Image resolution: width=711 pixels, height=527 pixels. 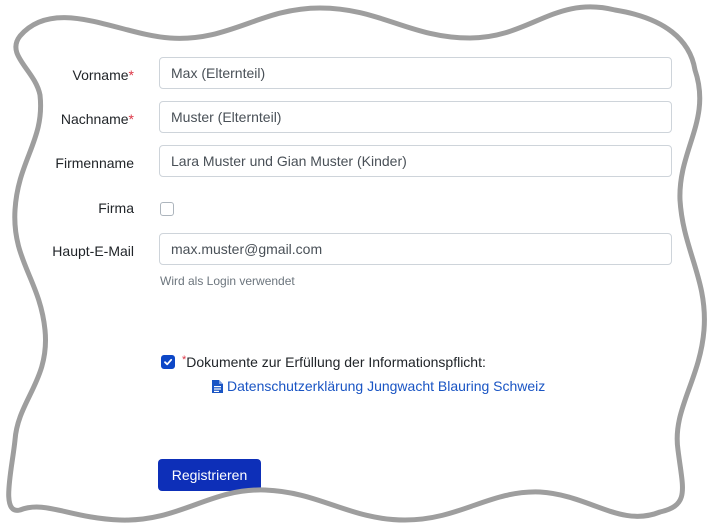 What do you see at coordinates (415, 73) in the screenshot?
I see `vorname-input: Max (Elternteil)` at bounding box center [415, 73].